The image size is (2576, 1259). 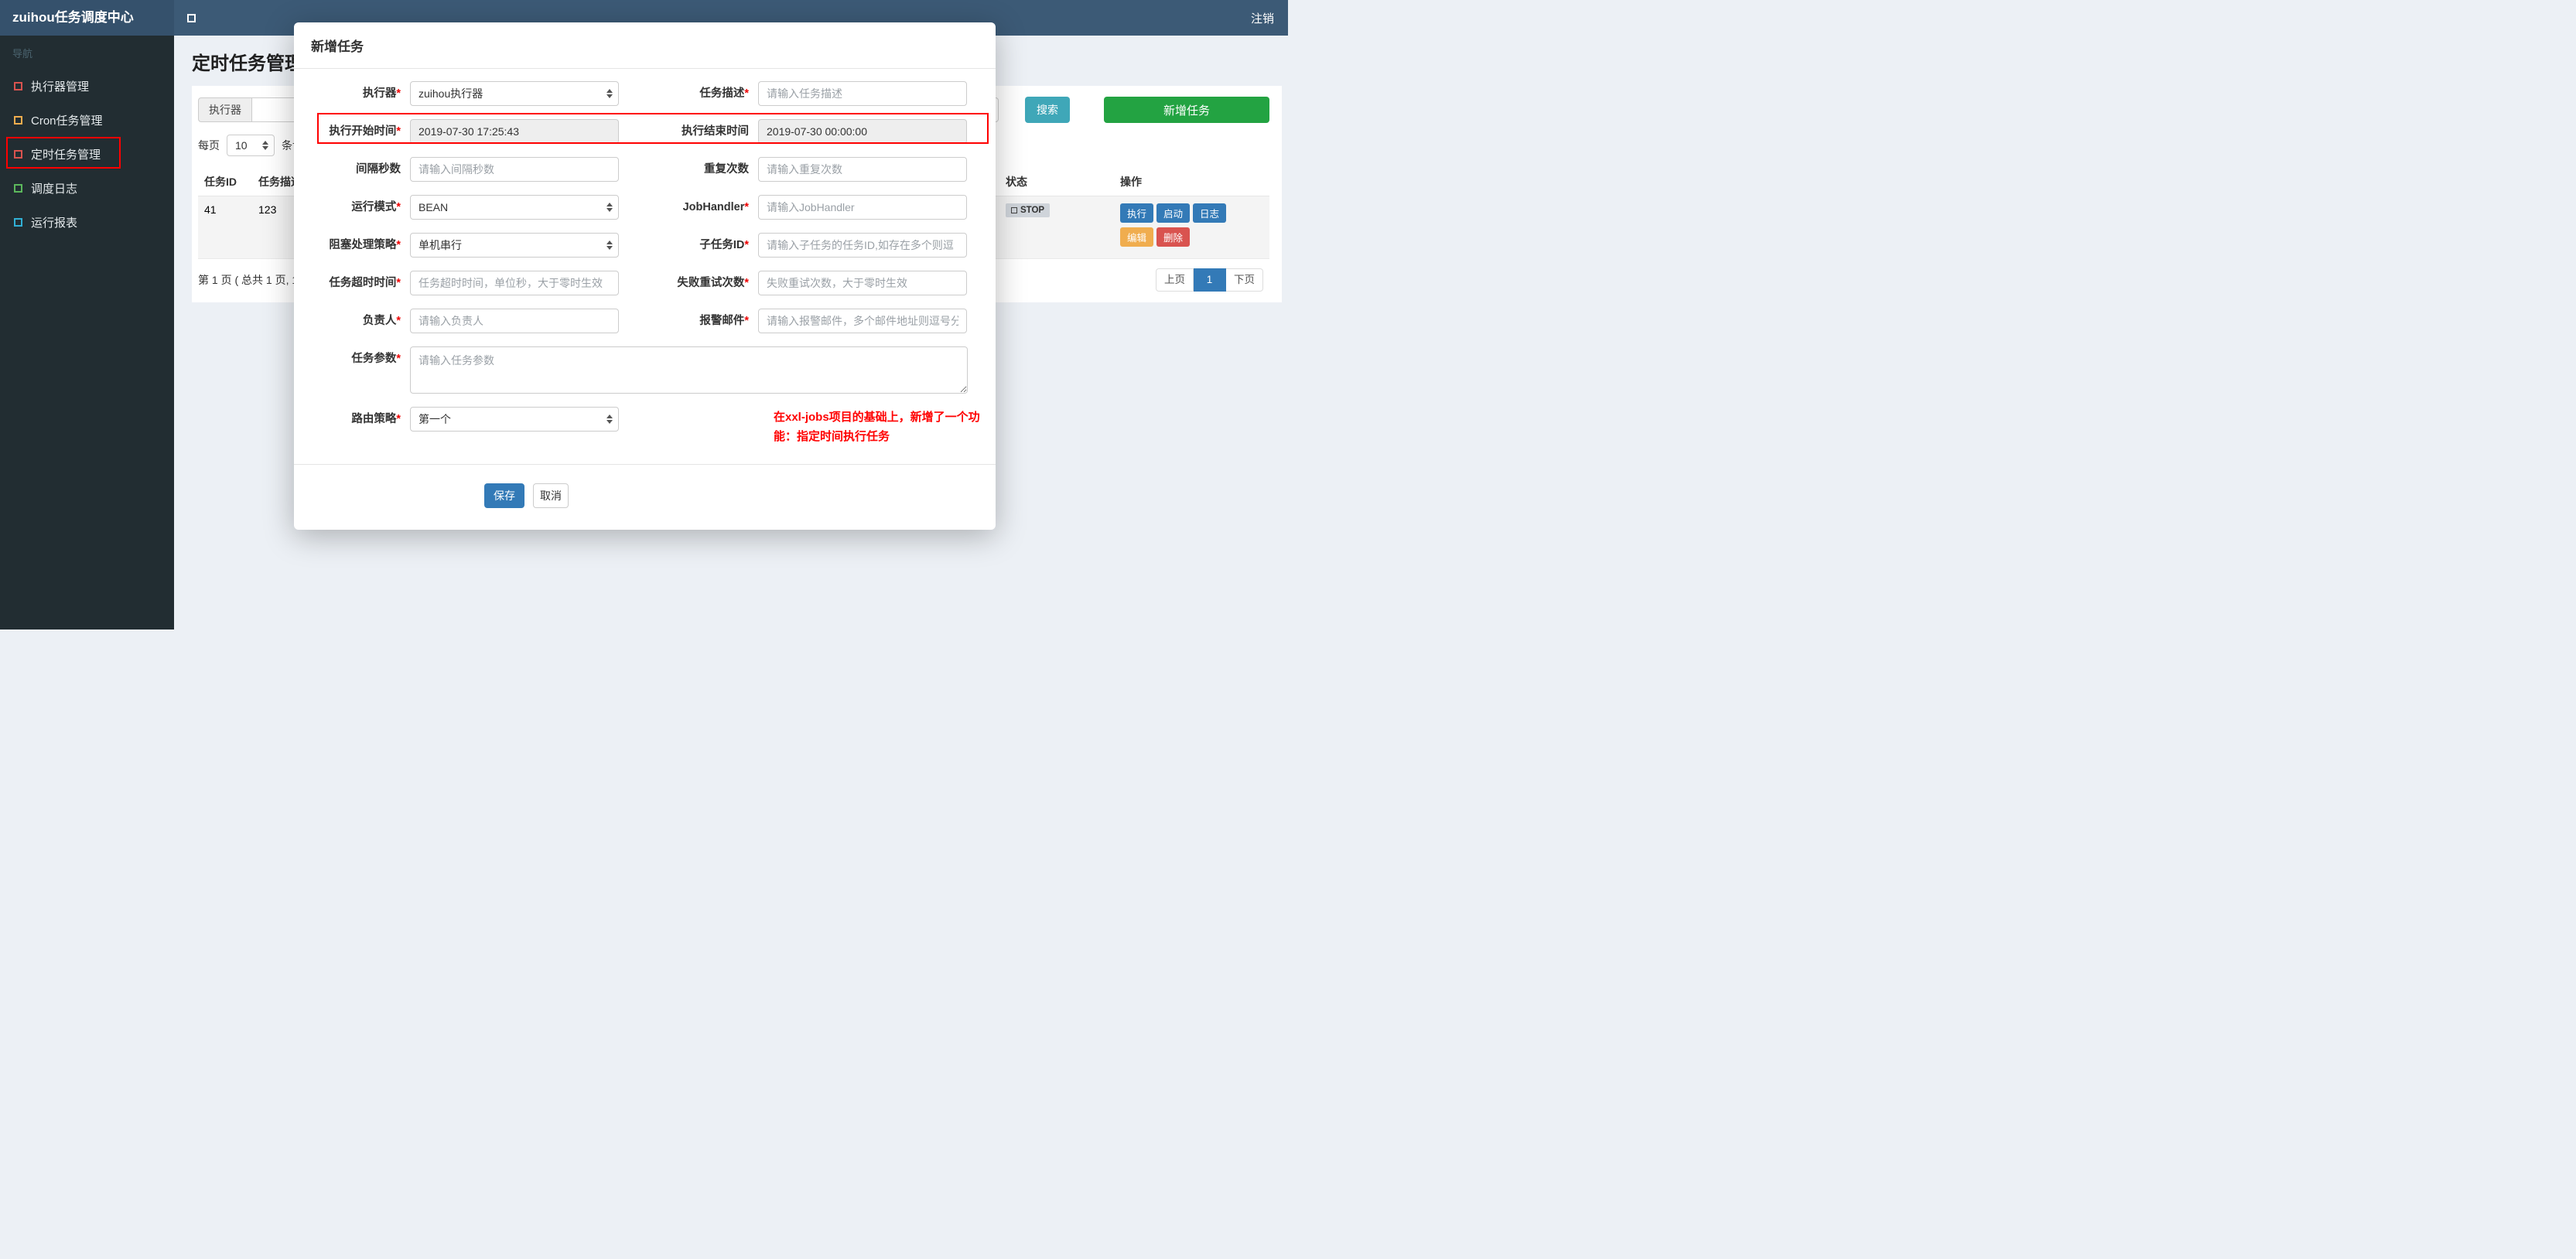 What do you see at coordinates (376, 419) in the screenshot?
I see `route-strategy-label: 路由策略*` at bounding box center [376, 419].